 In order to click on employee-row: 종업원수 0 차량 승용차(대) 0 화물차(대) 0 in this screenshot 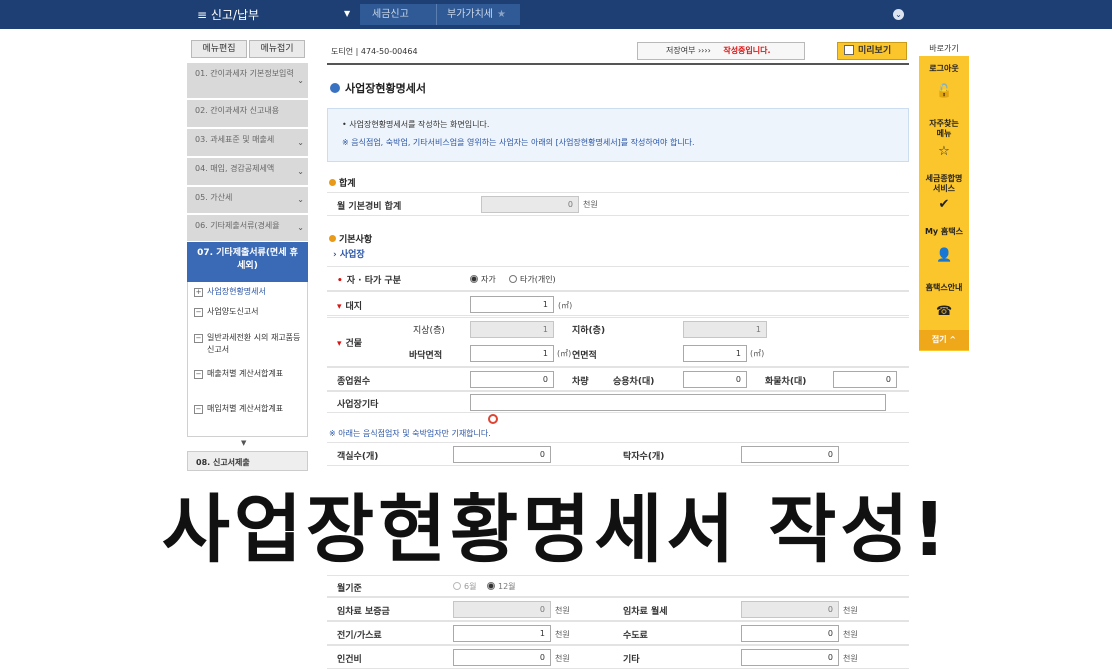, I will do `click(618, 379)`.